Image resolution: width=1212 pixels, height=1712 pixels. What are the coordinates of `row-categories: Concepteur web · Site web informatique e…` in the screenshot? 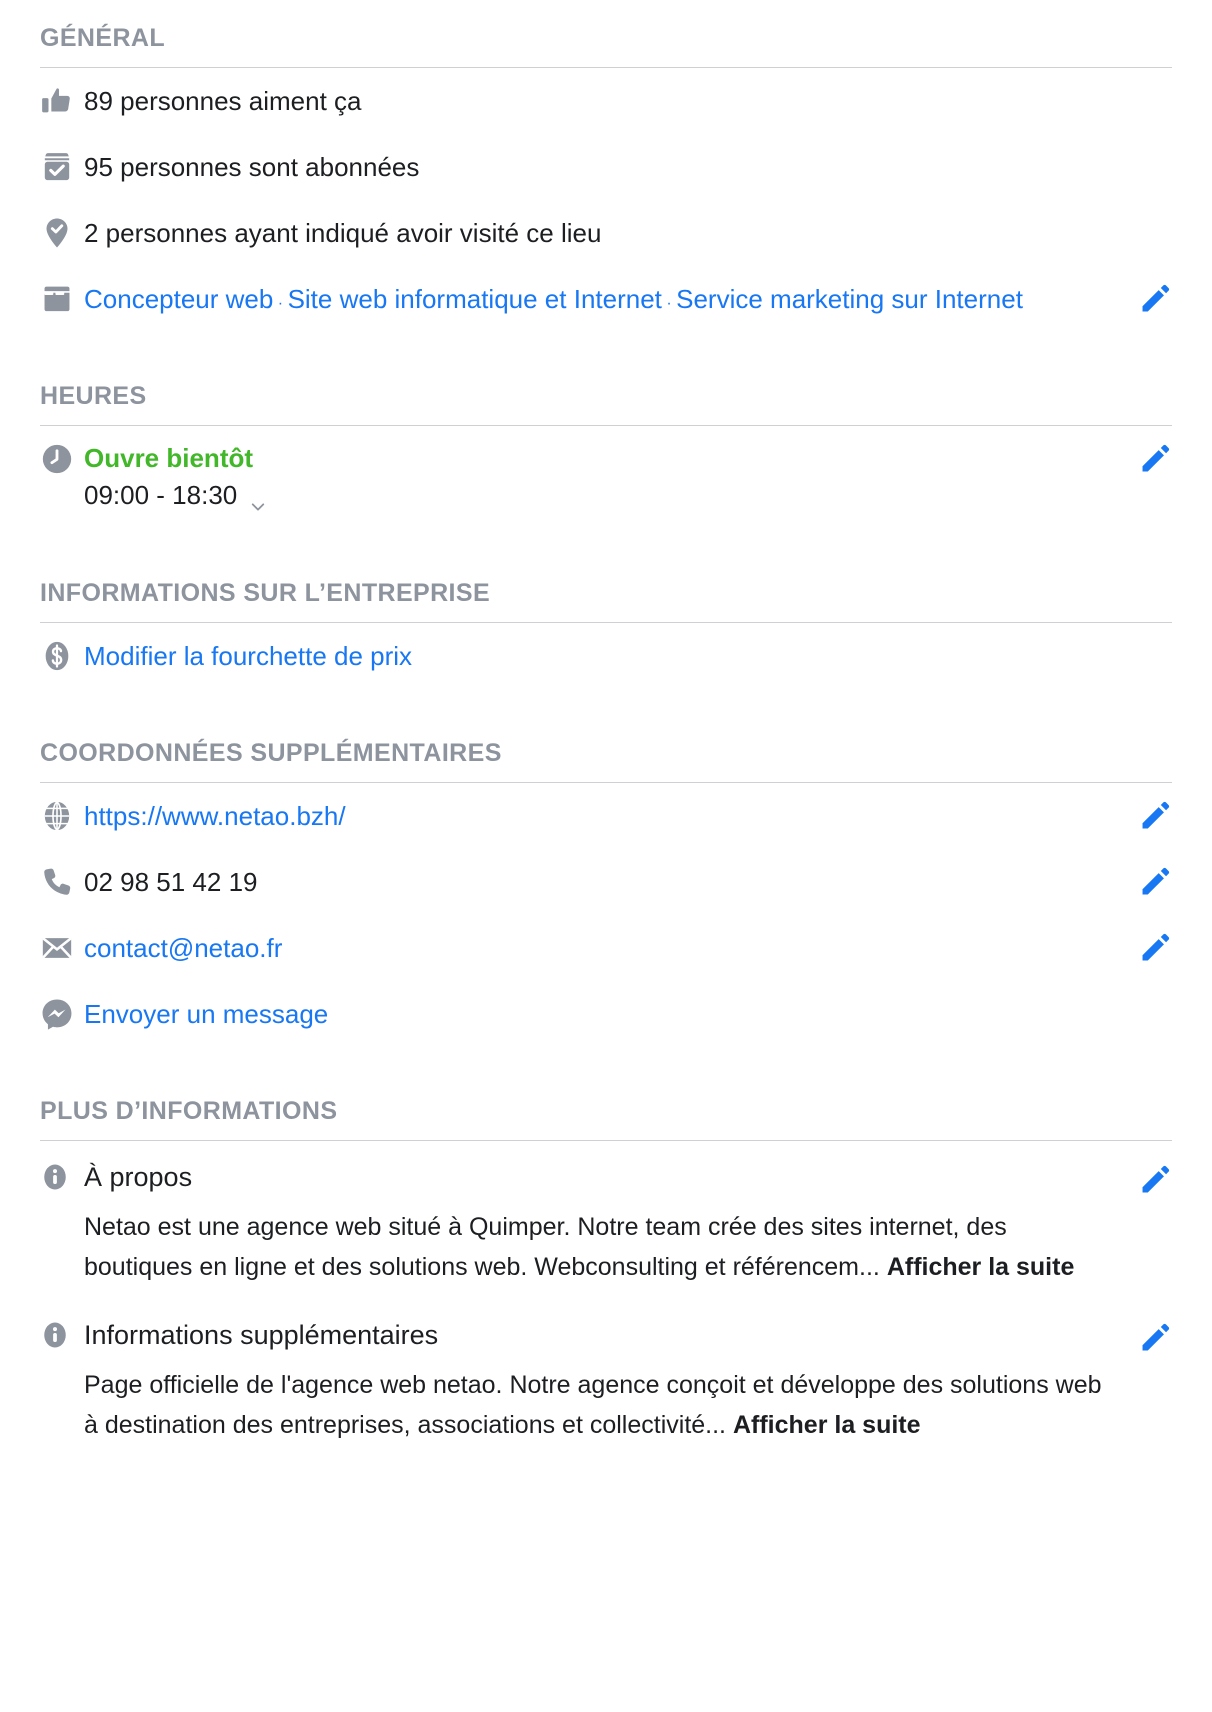 It's located at (606, 299).